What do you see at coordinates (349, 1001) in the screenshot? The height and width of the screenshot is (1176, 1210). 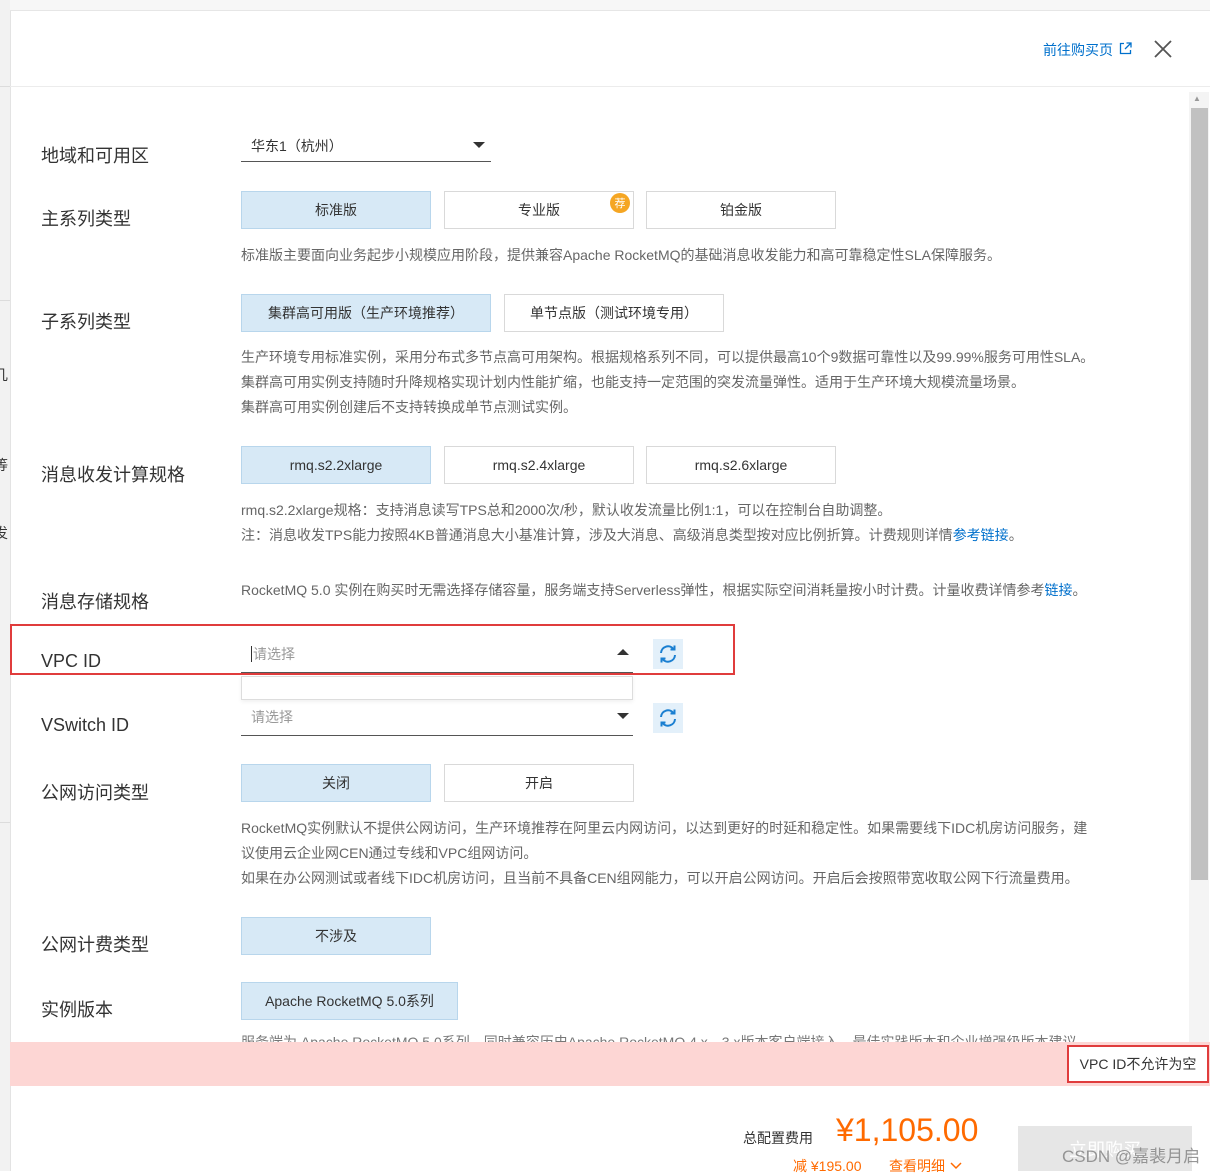 I see `option-rocketmq-5: Apache RocketMQ 5.0系列` at bounding box center [349, 1001].